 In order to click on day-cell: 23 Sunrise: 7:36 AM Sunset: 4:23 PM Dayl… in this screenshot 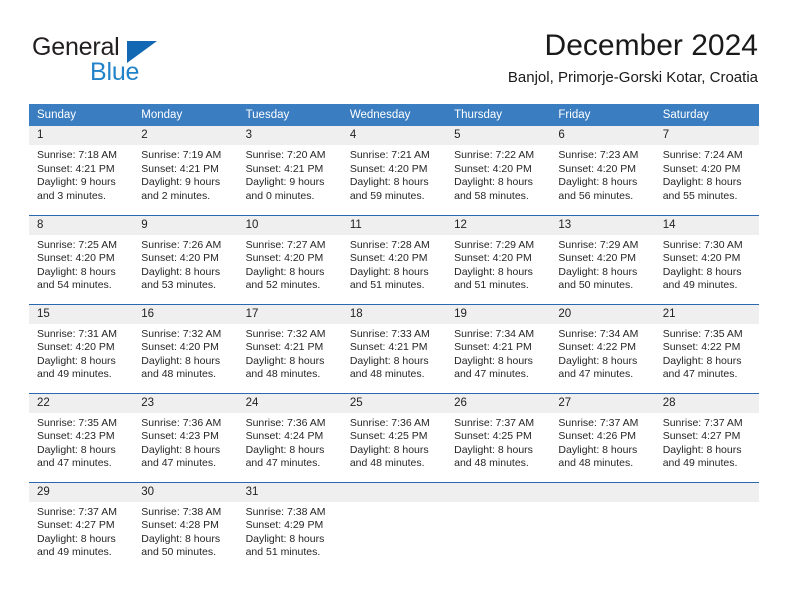, I will do `click(185, 437)`.